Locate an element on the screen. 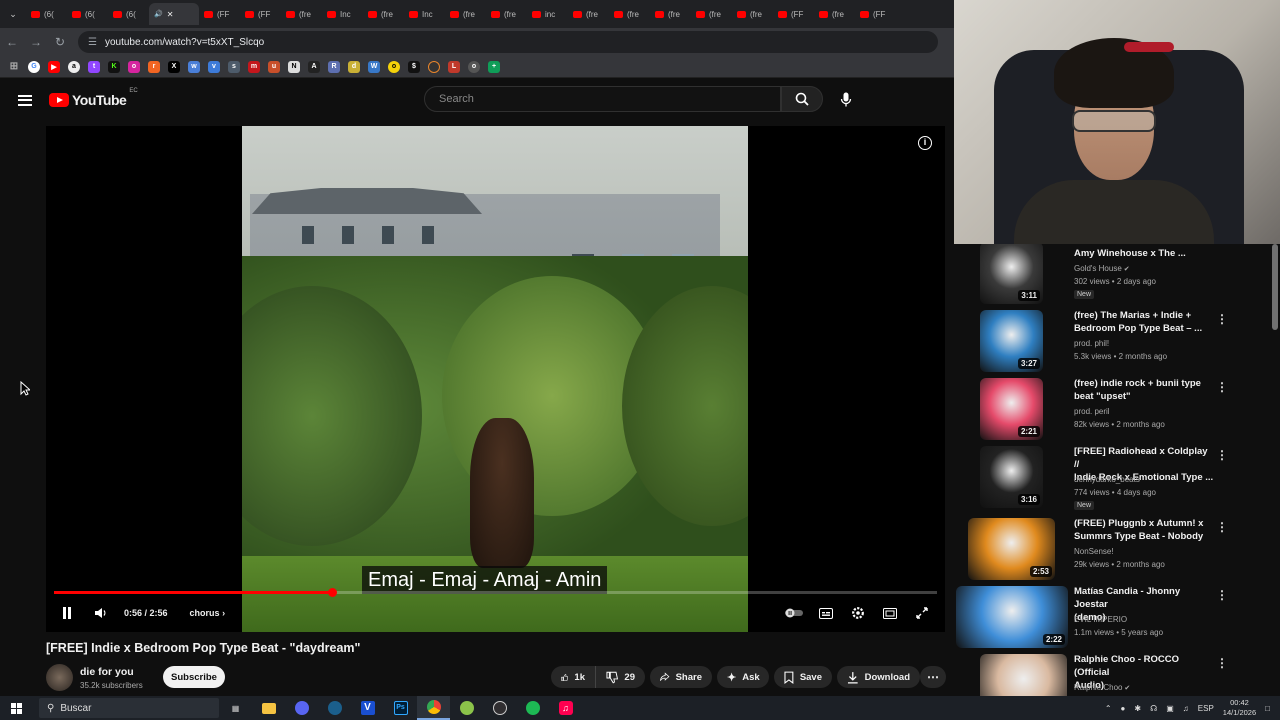  share-button: Share is located at coordinates (681, 677).